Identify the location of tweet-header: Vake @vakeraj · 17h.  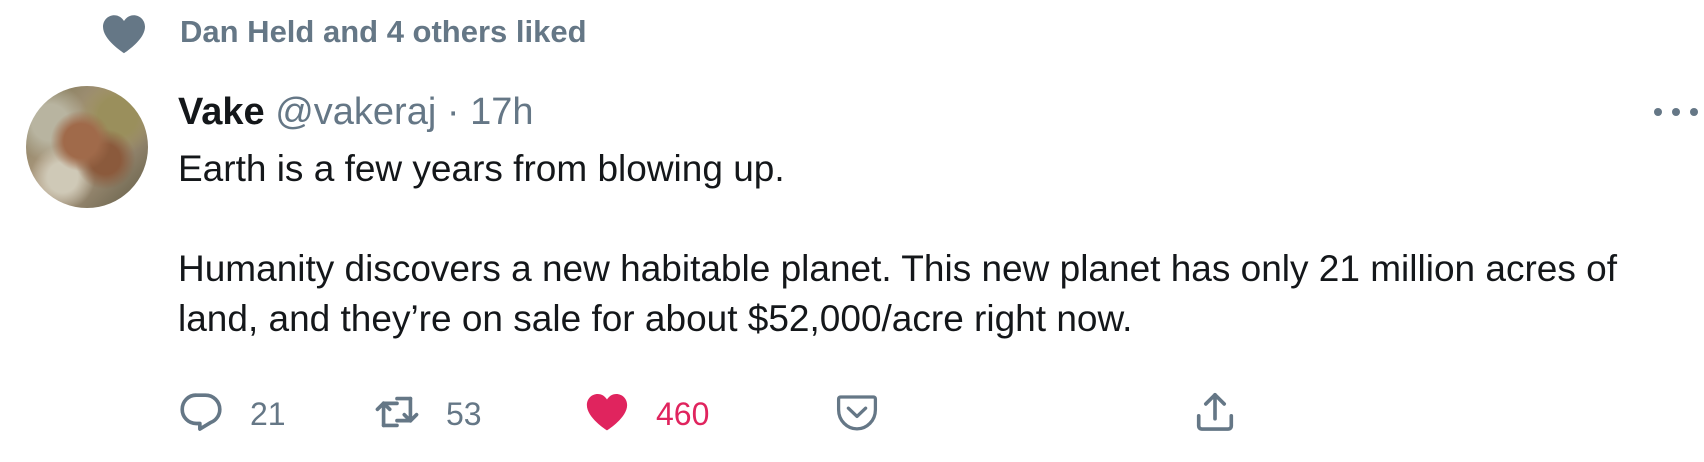
(355, 112).